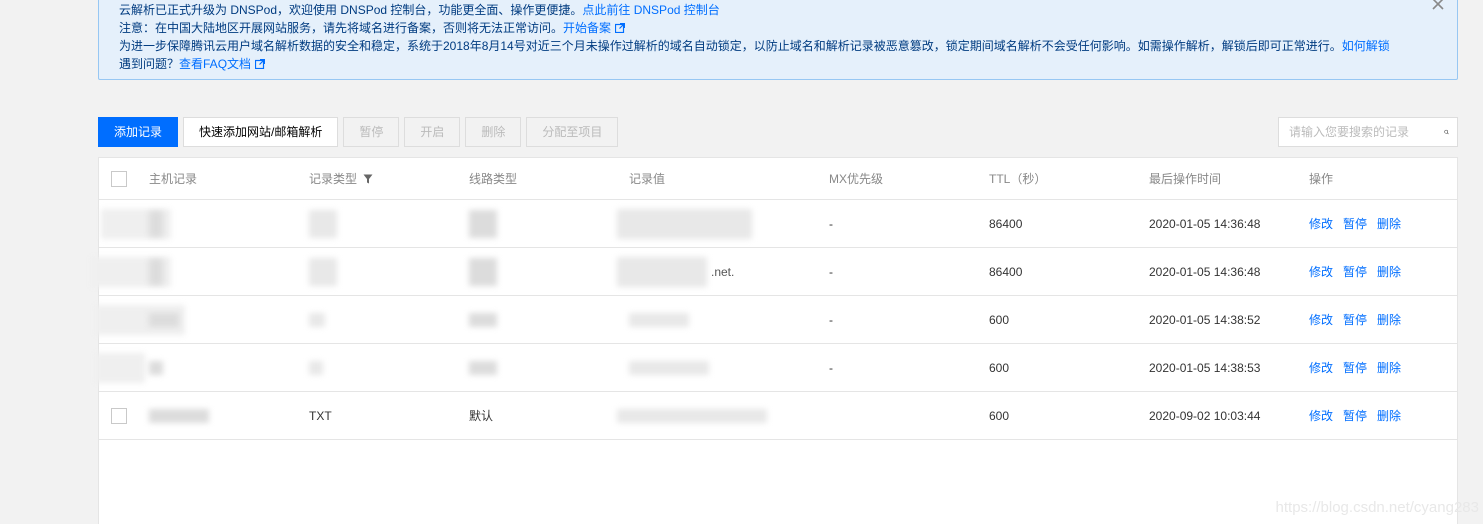  I want to click on header-ttl: TTL（秒）, so click(1018, 179).